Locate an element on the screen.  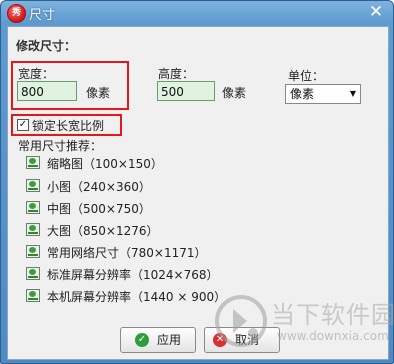
presets-heading: 常用尺寸推荐： is located at coordinates (60, 146).